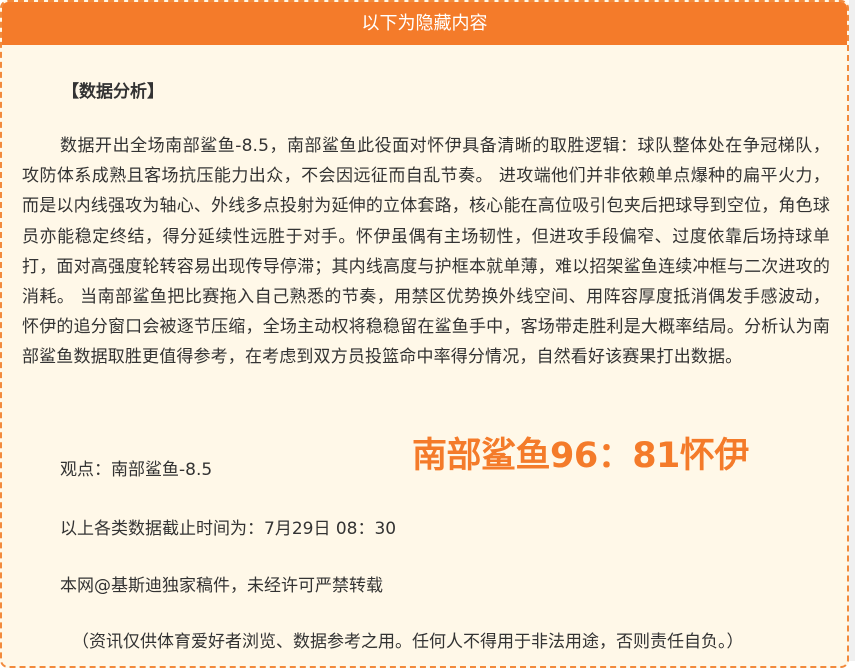 The image size is (855, 668). What do you see at coordinates (228, 529) in the screenshot?
I see `cutoff-time-text: 以上各类数据截止时间为：7月29日 08：30` at bounding box center [228, 529].